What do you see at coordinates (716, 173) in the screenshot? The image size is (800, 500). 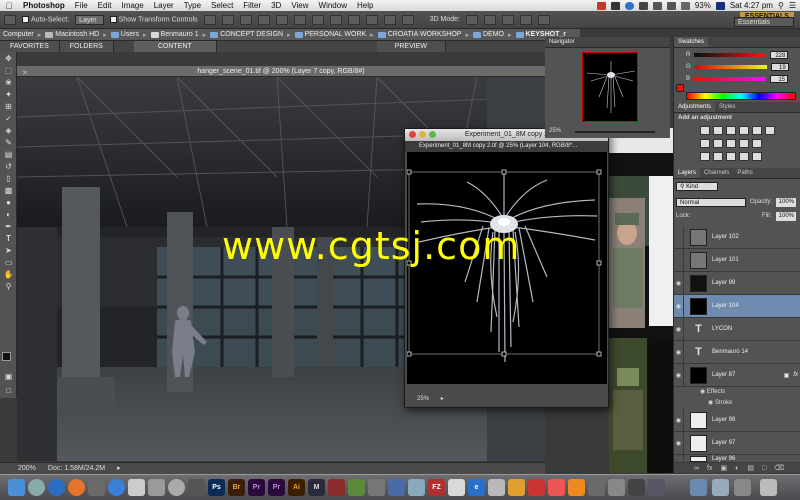 I see `tab-channels: Channels` at bounding box center [716, 173].